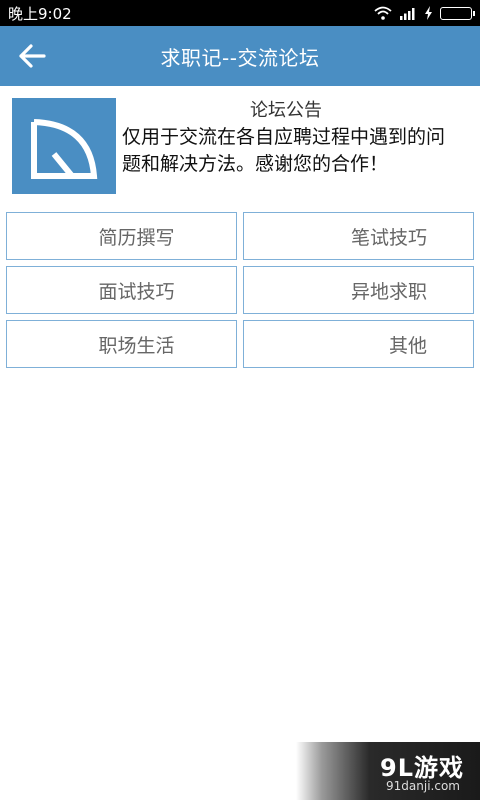  I want to click on back-button, so click(32, 56).